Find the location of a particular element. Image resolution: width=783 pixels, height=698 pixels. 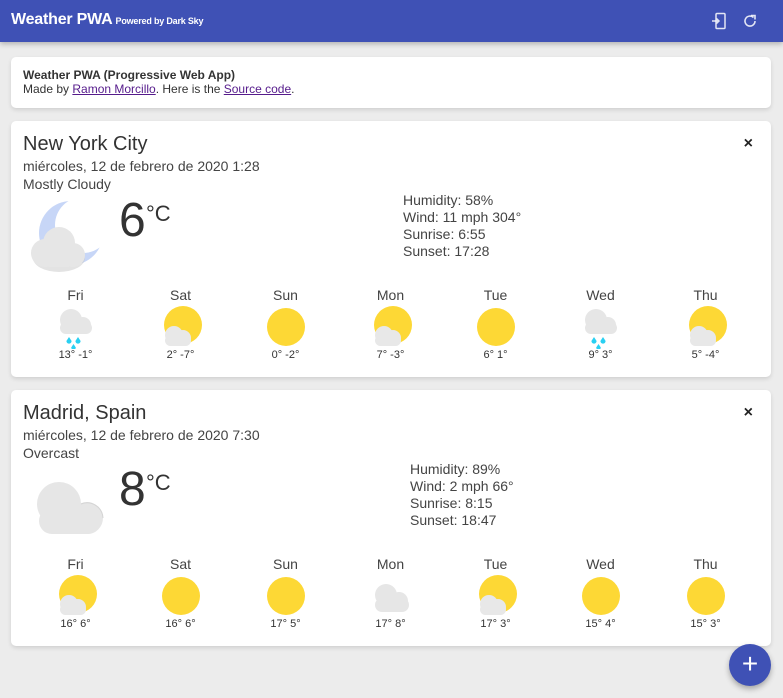

forecast-day: Wed 9° 3° is located at coordinates (600, 327).